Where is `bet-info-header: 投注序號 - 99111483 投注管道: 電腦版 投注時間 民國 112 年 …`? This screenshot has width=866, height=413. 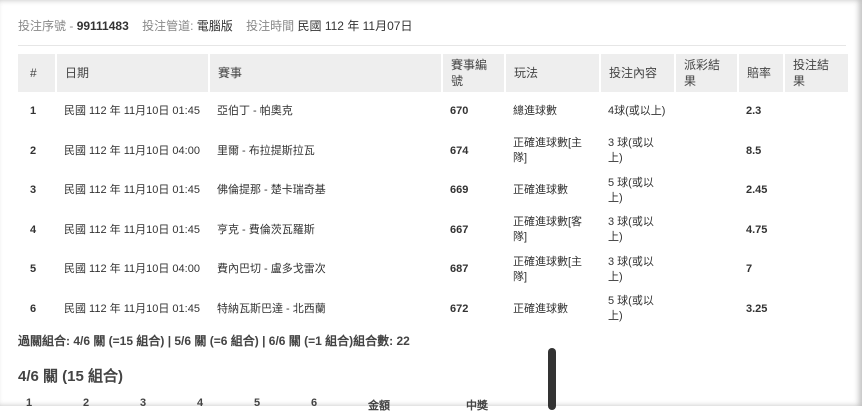
bet-info-header: 投注序號 - 99111483 投注管道: 電腦版 投注時間 民國 112 年 … is located at coordinates (432, 25).